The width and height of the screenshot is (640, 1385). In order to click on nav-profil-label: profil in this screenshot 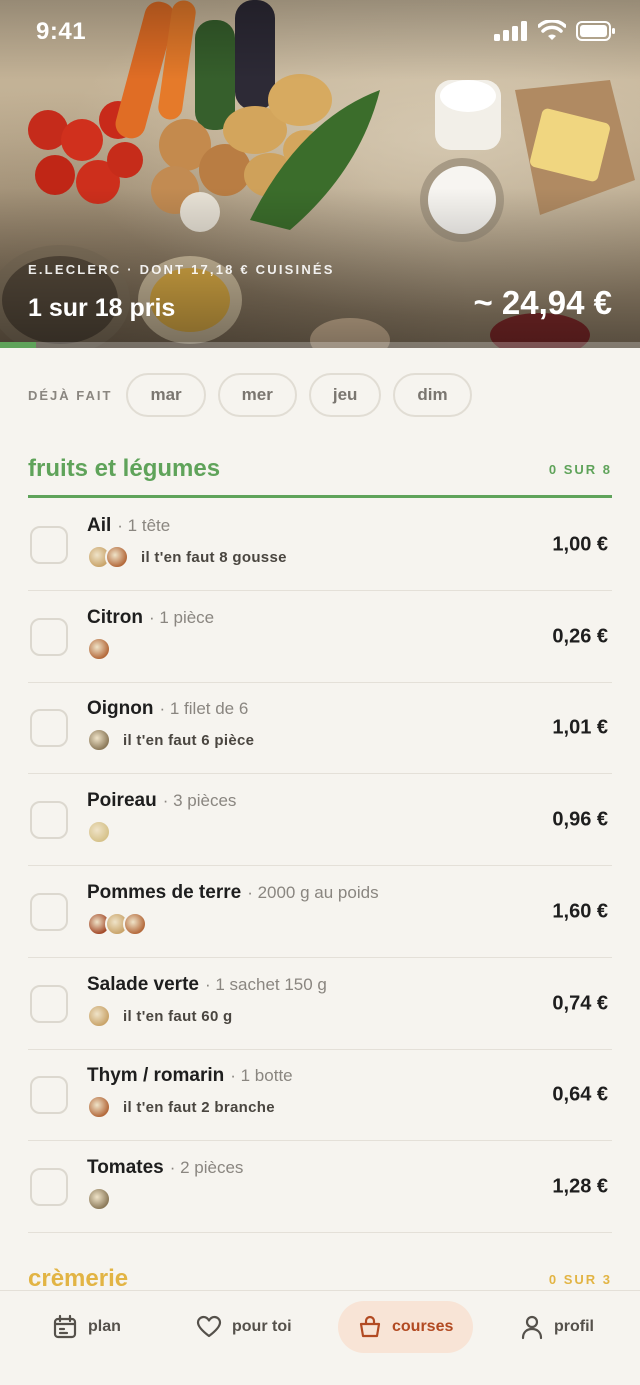, I will do `click(574, 1326)`.